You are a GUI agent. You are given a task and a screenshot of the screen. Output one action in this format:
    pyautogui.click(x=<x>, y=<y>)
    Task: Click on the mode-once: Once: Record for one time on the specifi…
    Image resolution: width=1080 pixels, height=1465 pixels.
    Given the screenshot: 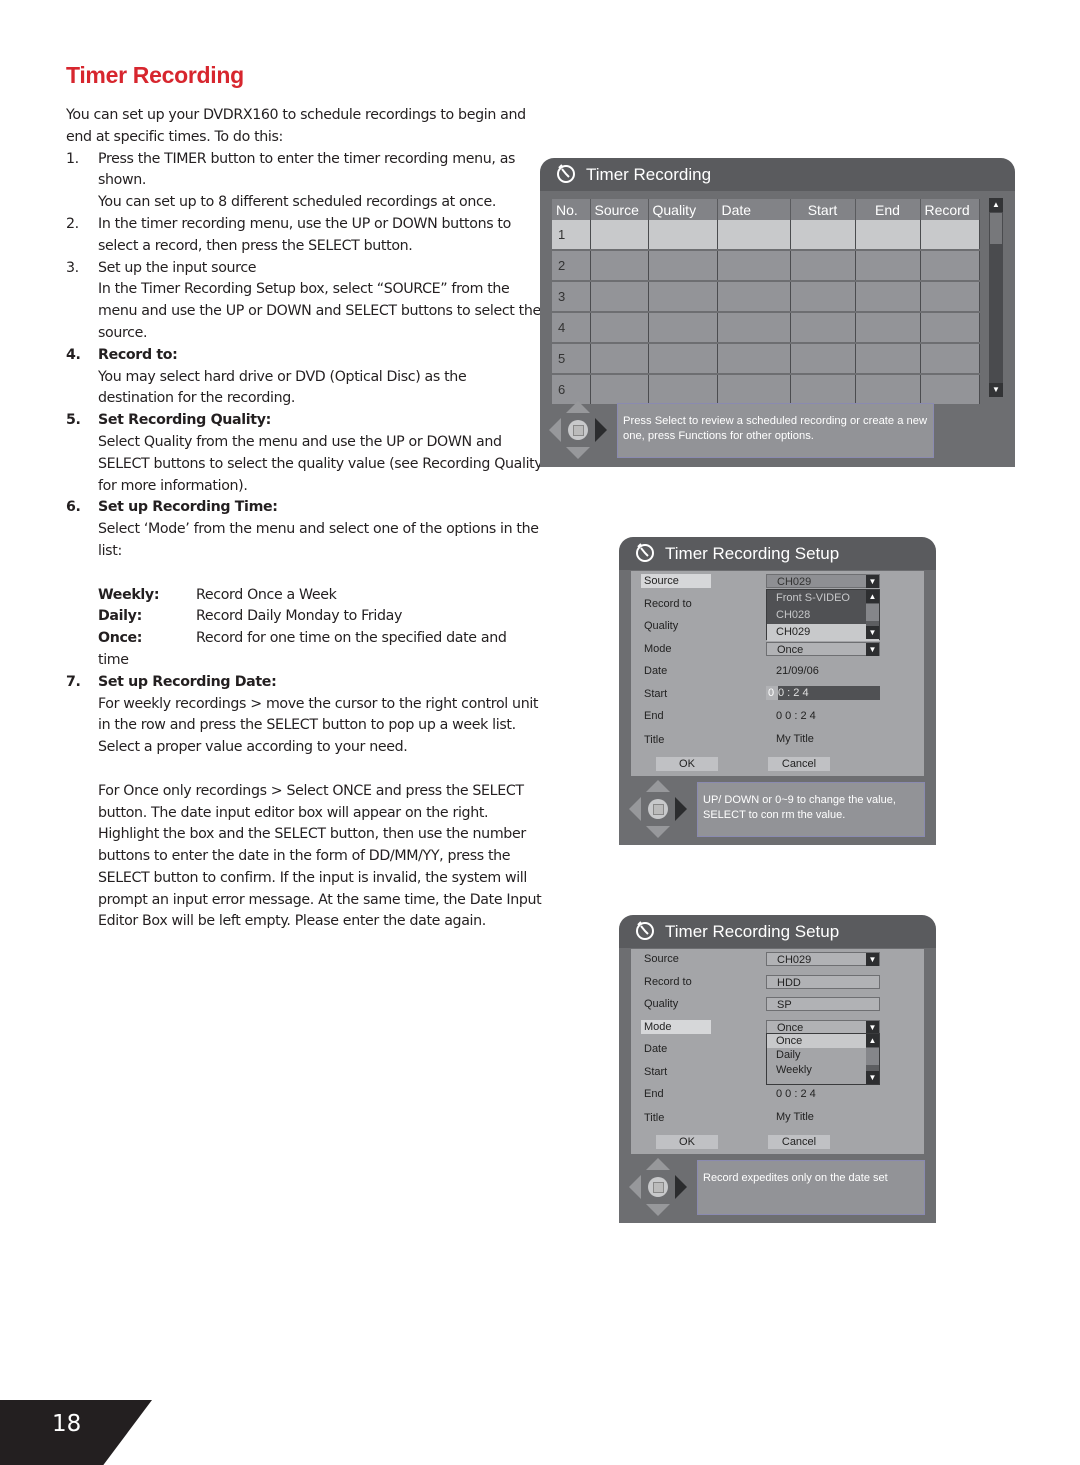 What is the action you would take?
    pyautogui.click(x=306, y=639)
    